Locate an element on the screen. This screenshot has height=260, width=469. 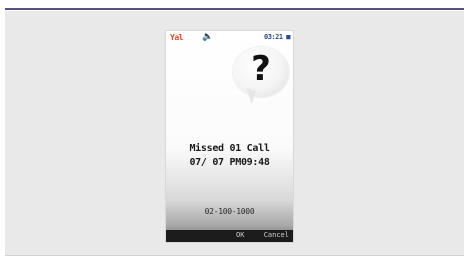
speaker-icon: 🔈 is located at coordinates (208, 37).